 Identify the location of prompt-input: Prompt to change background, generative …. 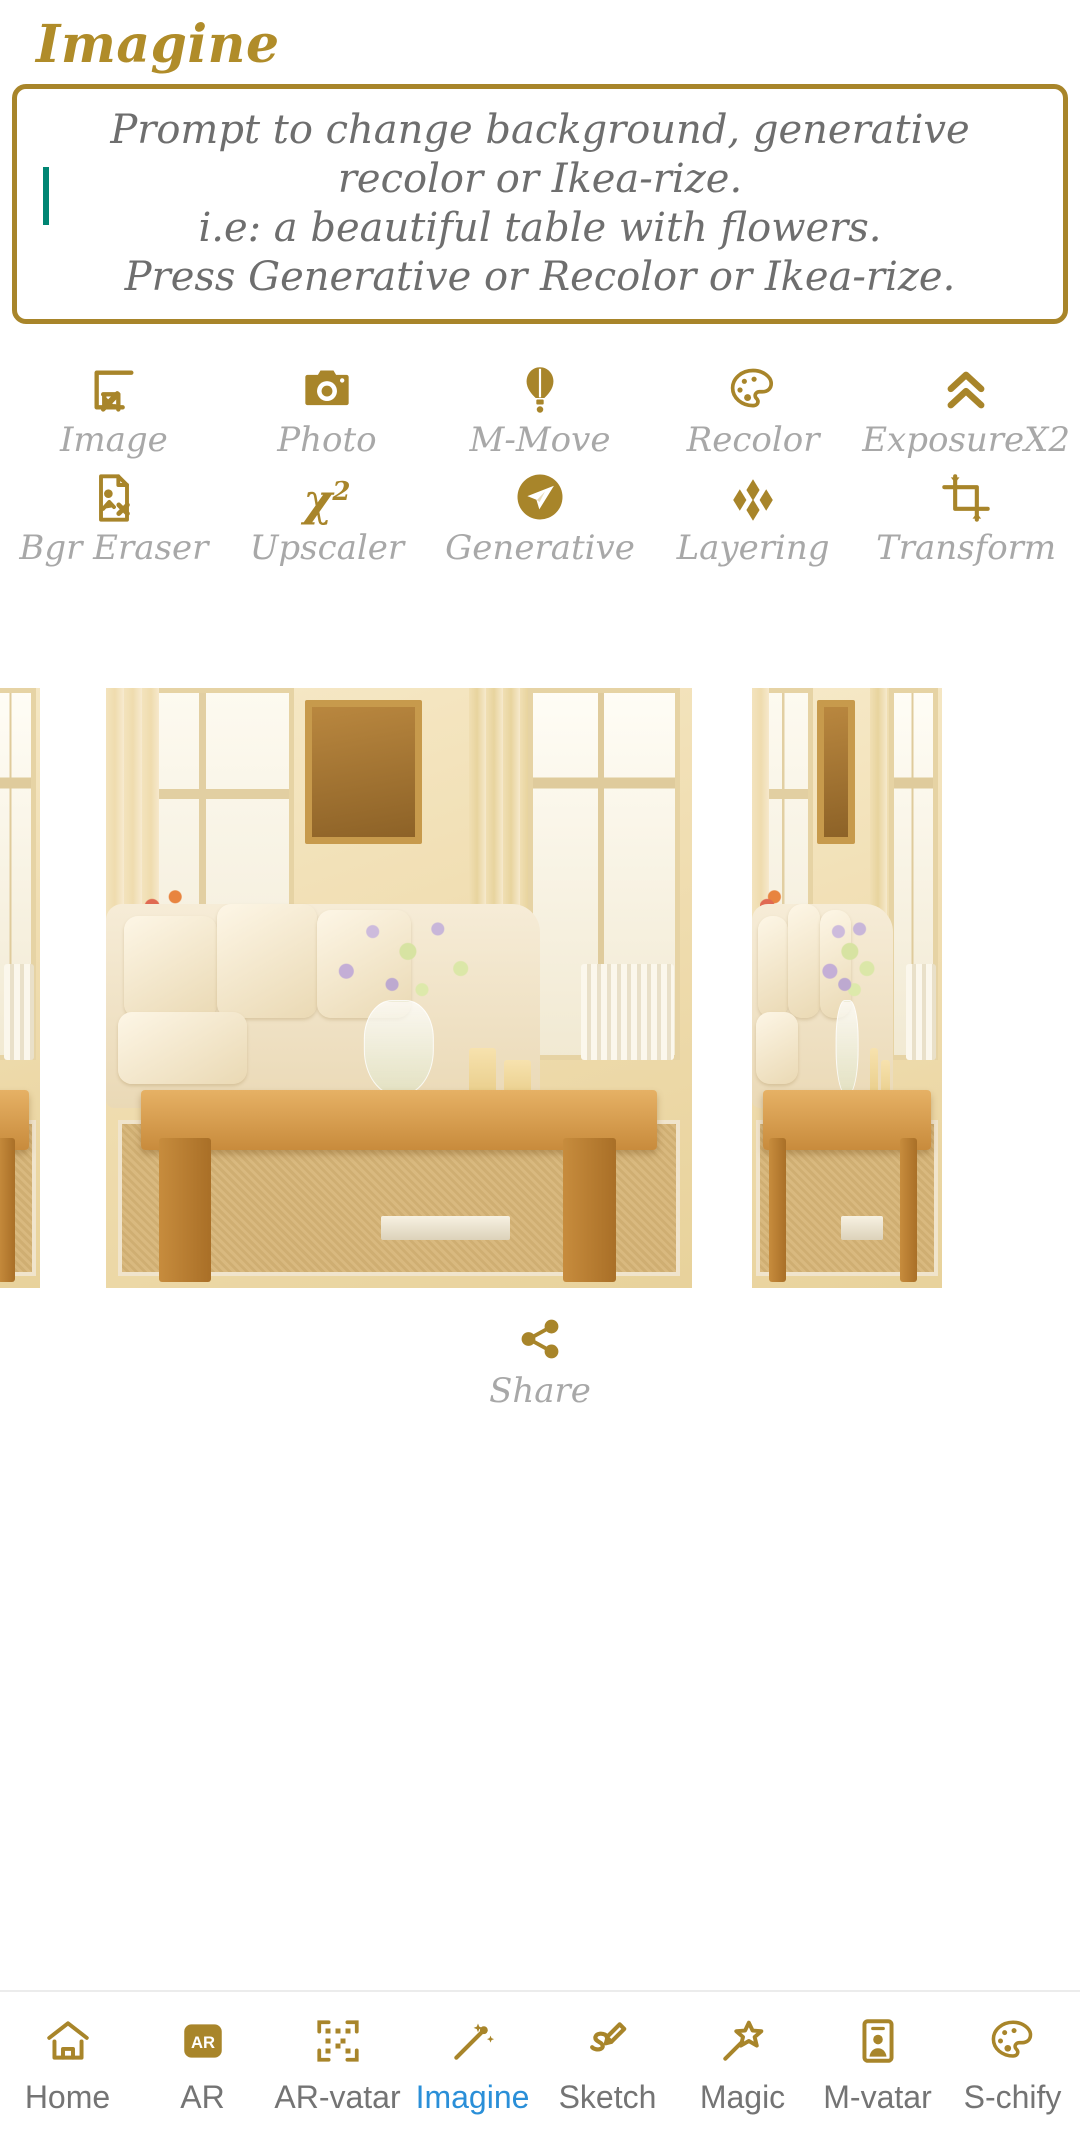
(540, 204).